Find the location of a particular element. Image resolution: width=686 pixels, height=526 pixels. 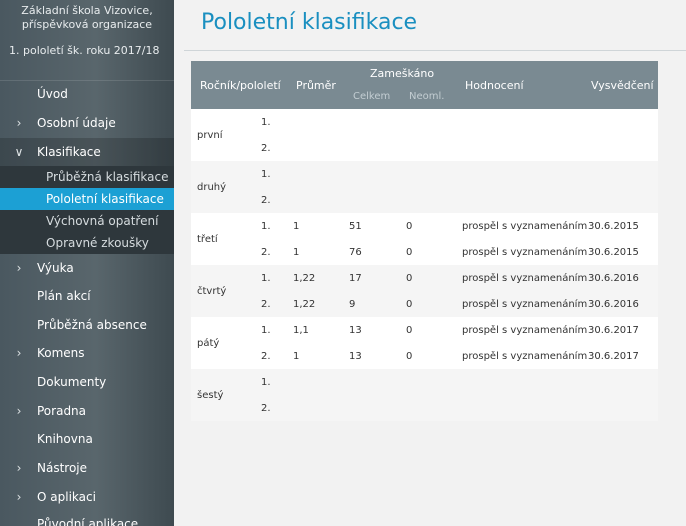

sidebar-item-poradna: › Poradna is located at coordinates (87, 411).